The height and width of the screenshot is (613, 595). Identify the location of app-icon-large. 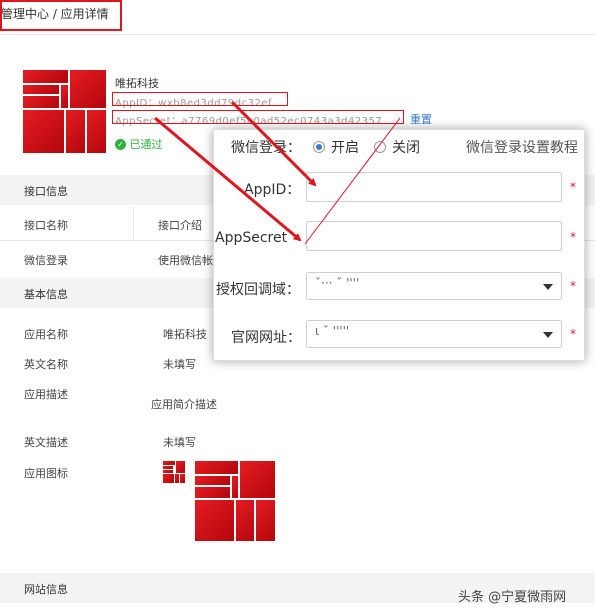
(235, 501).